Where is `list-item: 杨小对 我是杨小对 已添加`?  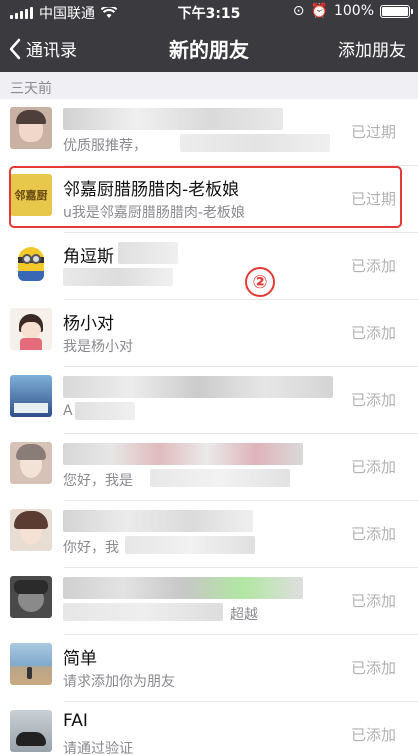
list-item: 杨小对 我是杨小对 已添加 is located at coordinates (209, 333).